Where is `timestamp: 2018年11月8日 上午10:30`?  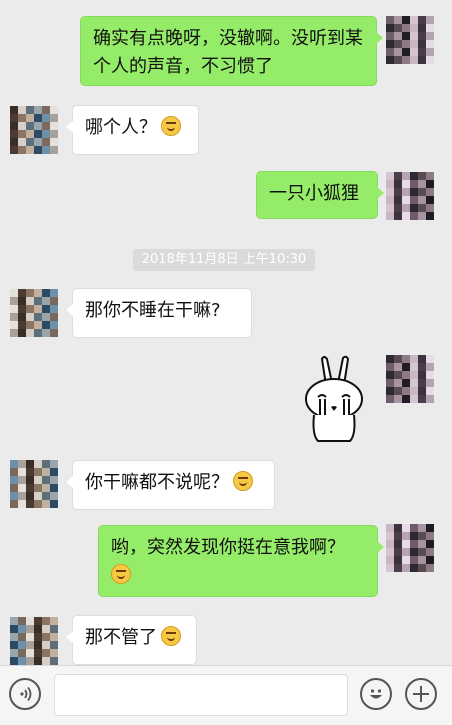 timestamp: 2018年11月8日 上午10:30 is located at coordinates (224, 260).